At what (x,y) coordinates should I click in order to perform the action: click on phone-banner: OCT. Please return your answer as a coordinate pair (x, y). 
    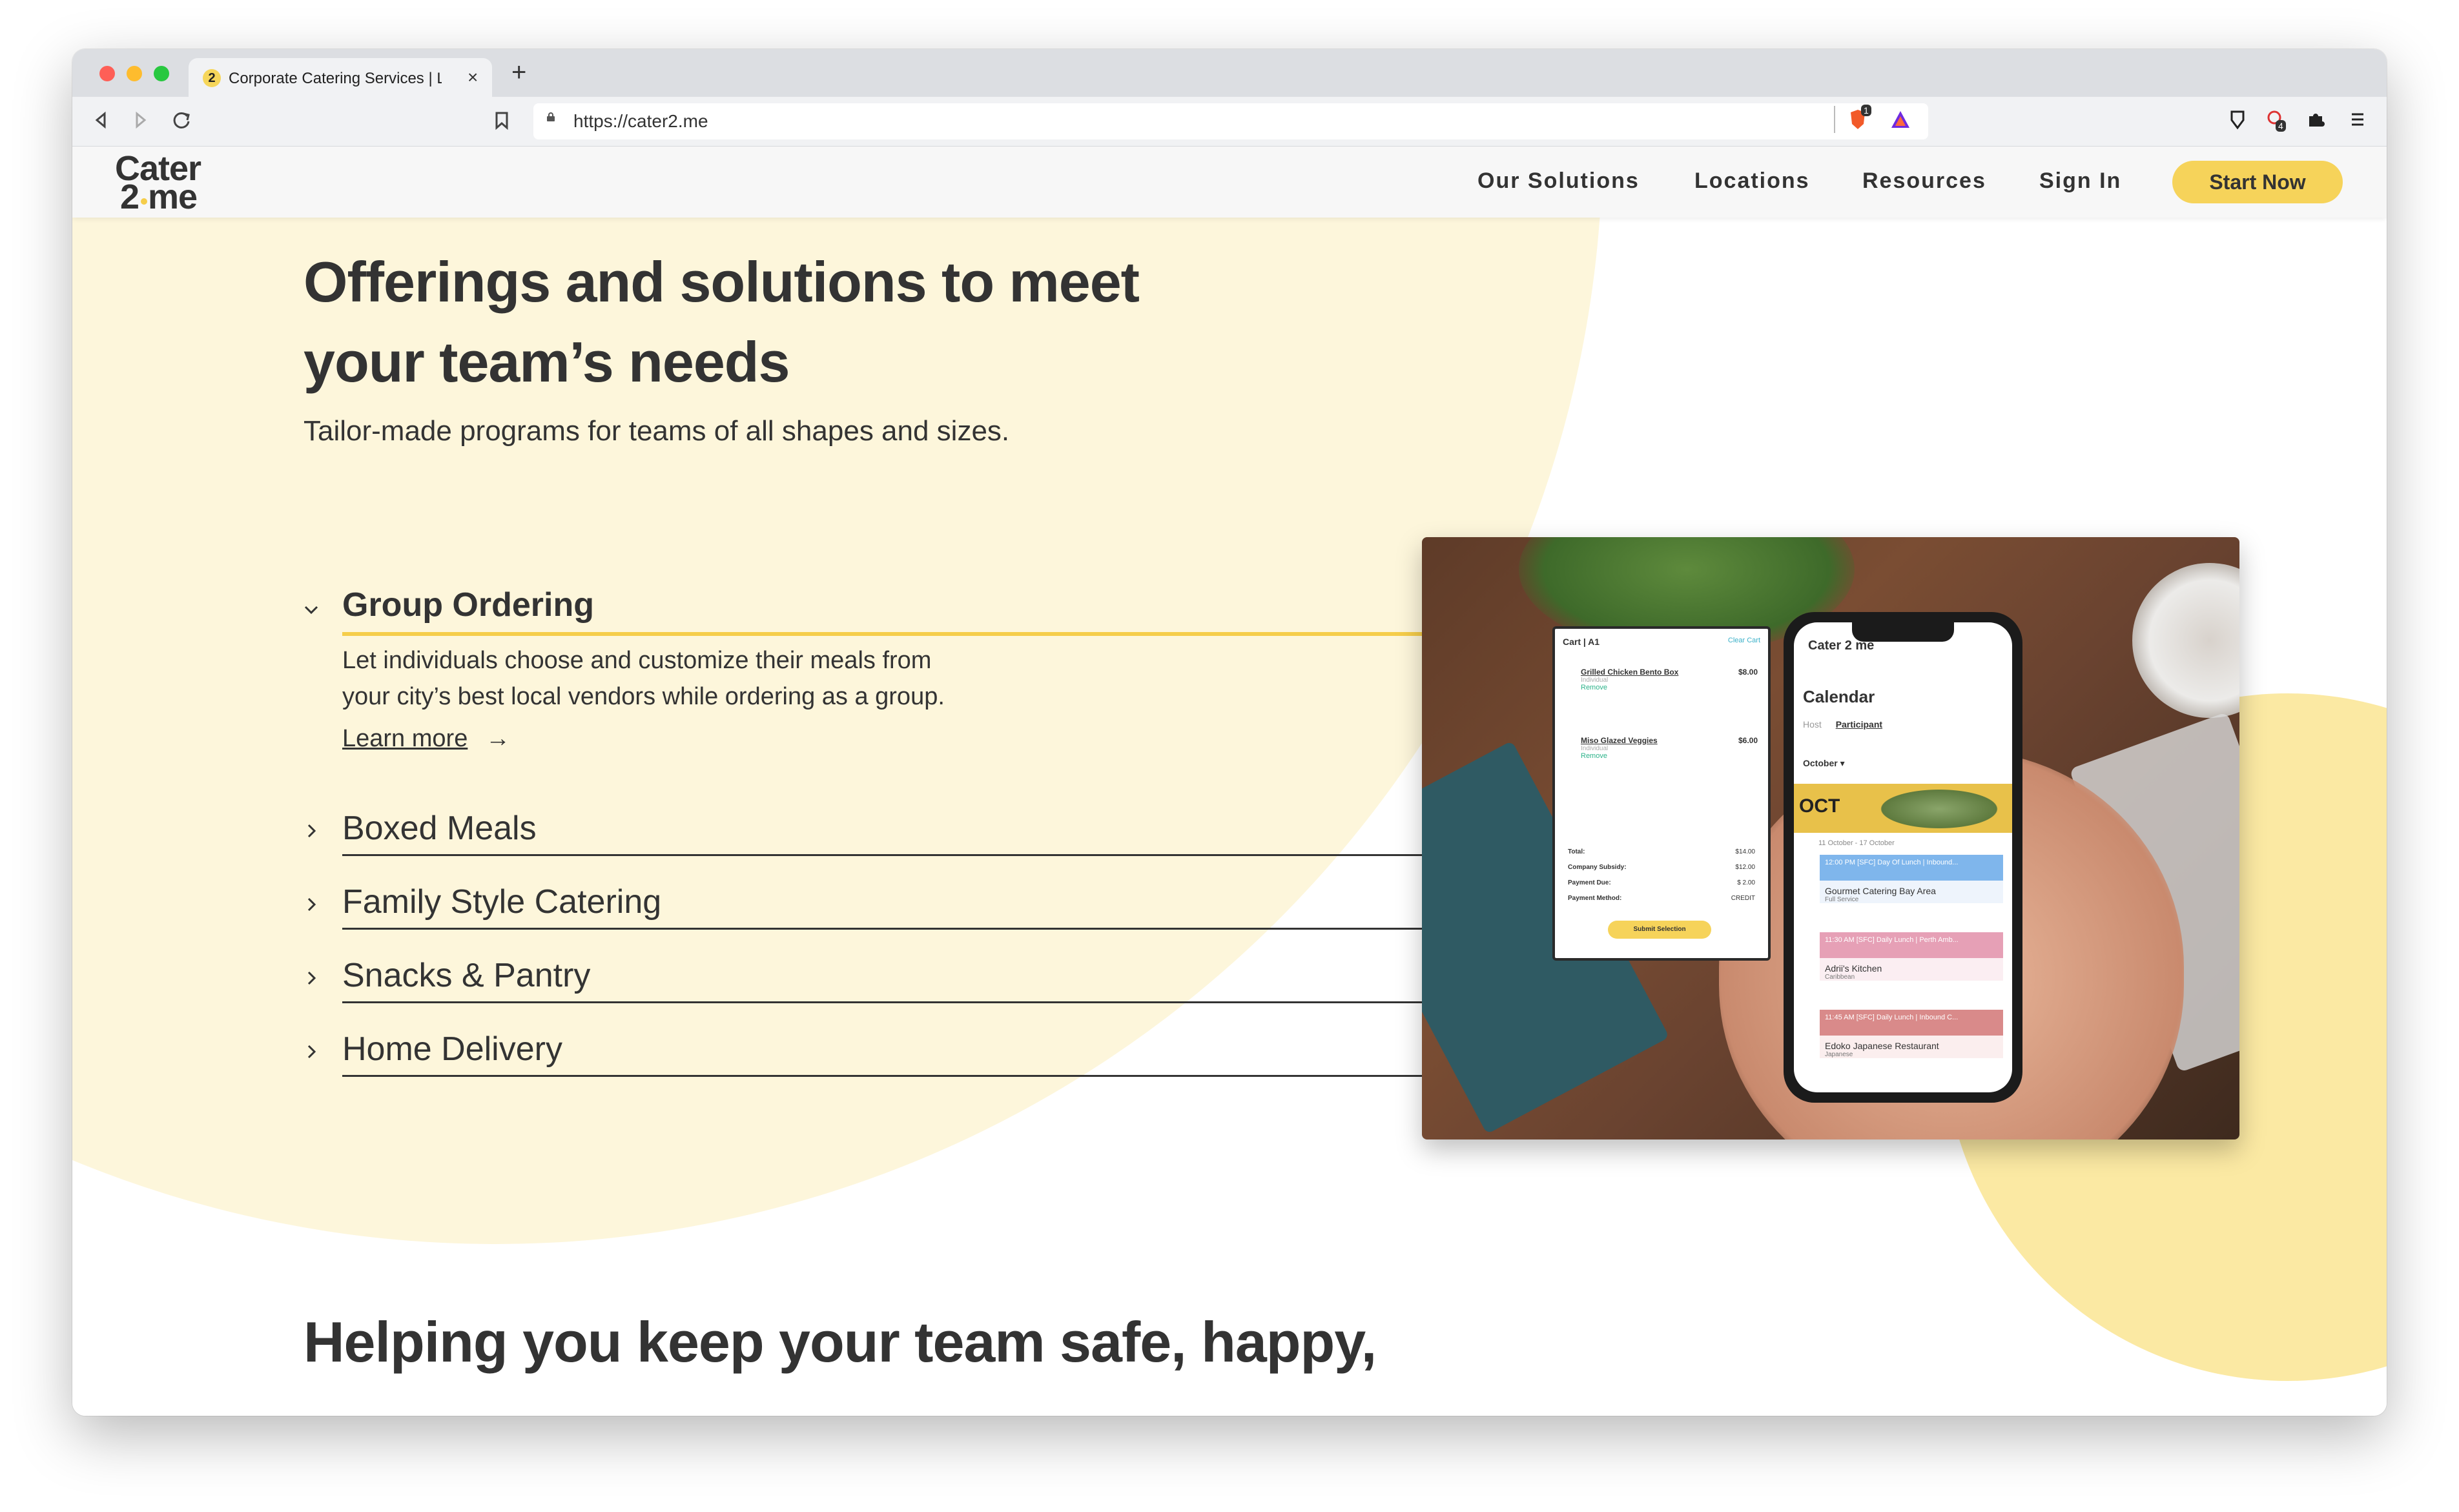
    Looking at the image, I should click on (1903, 808).